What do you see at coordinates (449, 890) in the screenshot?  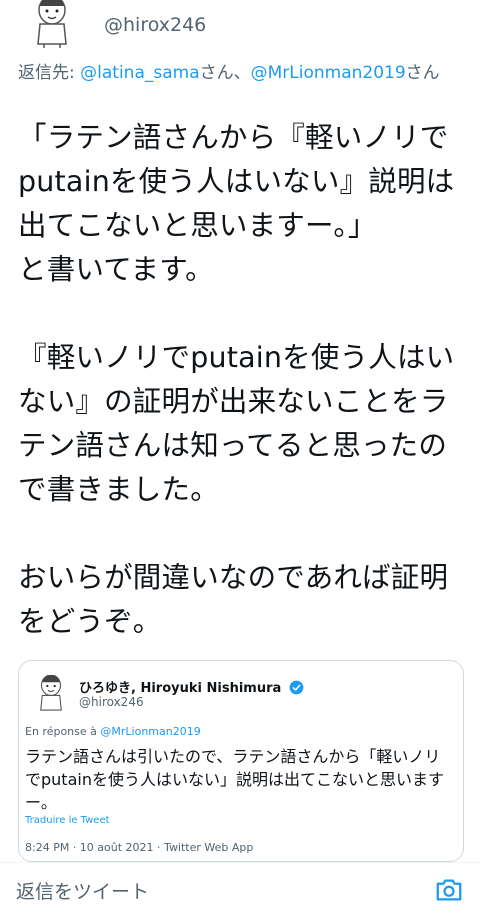 I see `camera-icon` at bounding box center [449, 890].